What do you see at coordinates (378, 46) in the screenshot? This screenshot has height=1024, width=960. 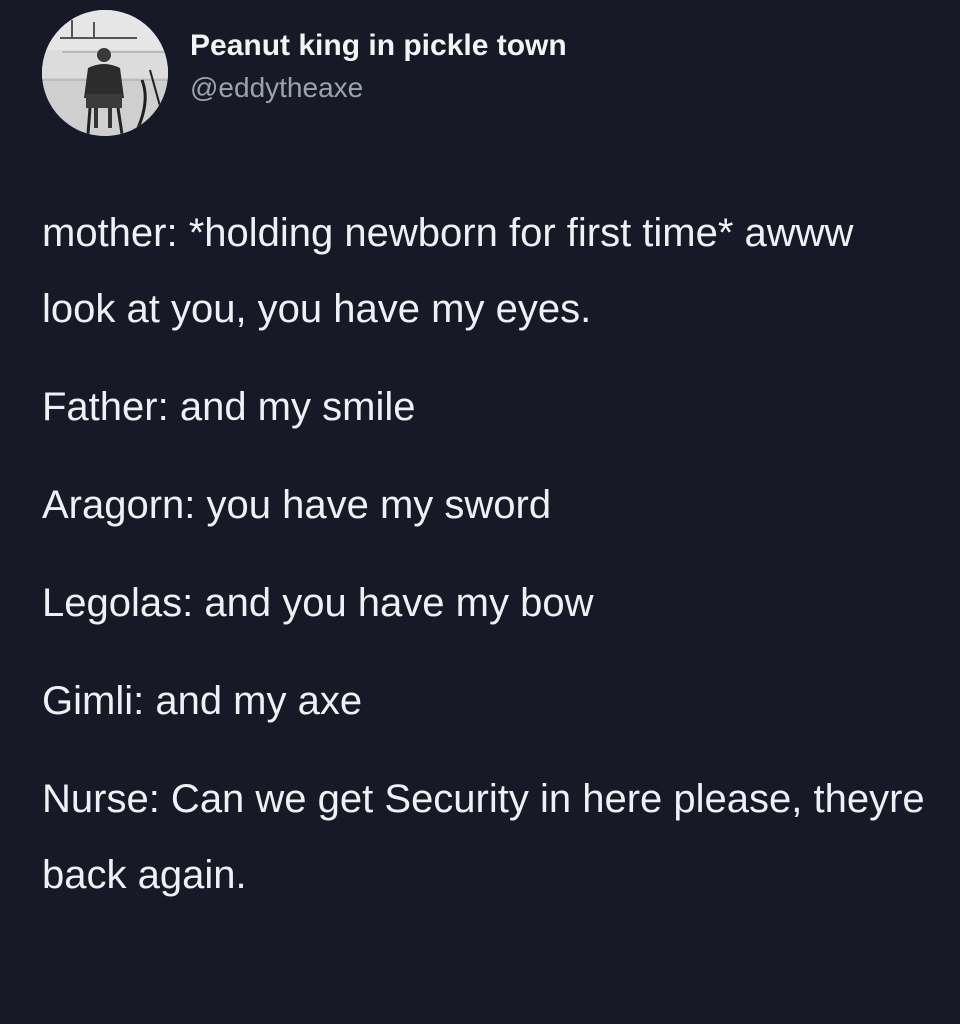 I see `display-name: Peanut king in pickle town` at bounding box center [378, 46].